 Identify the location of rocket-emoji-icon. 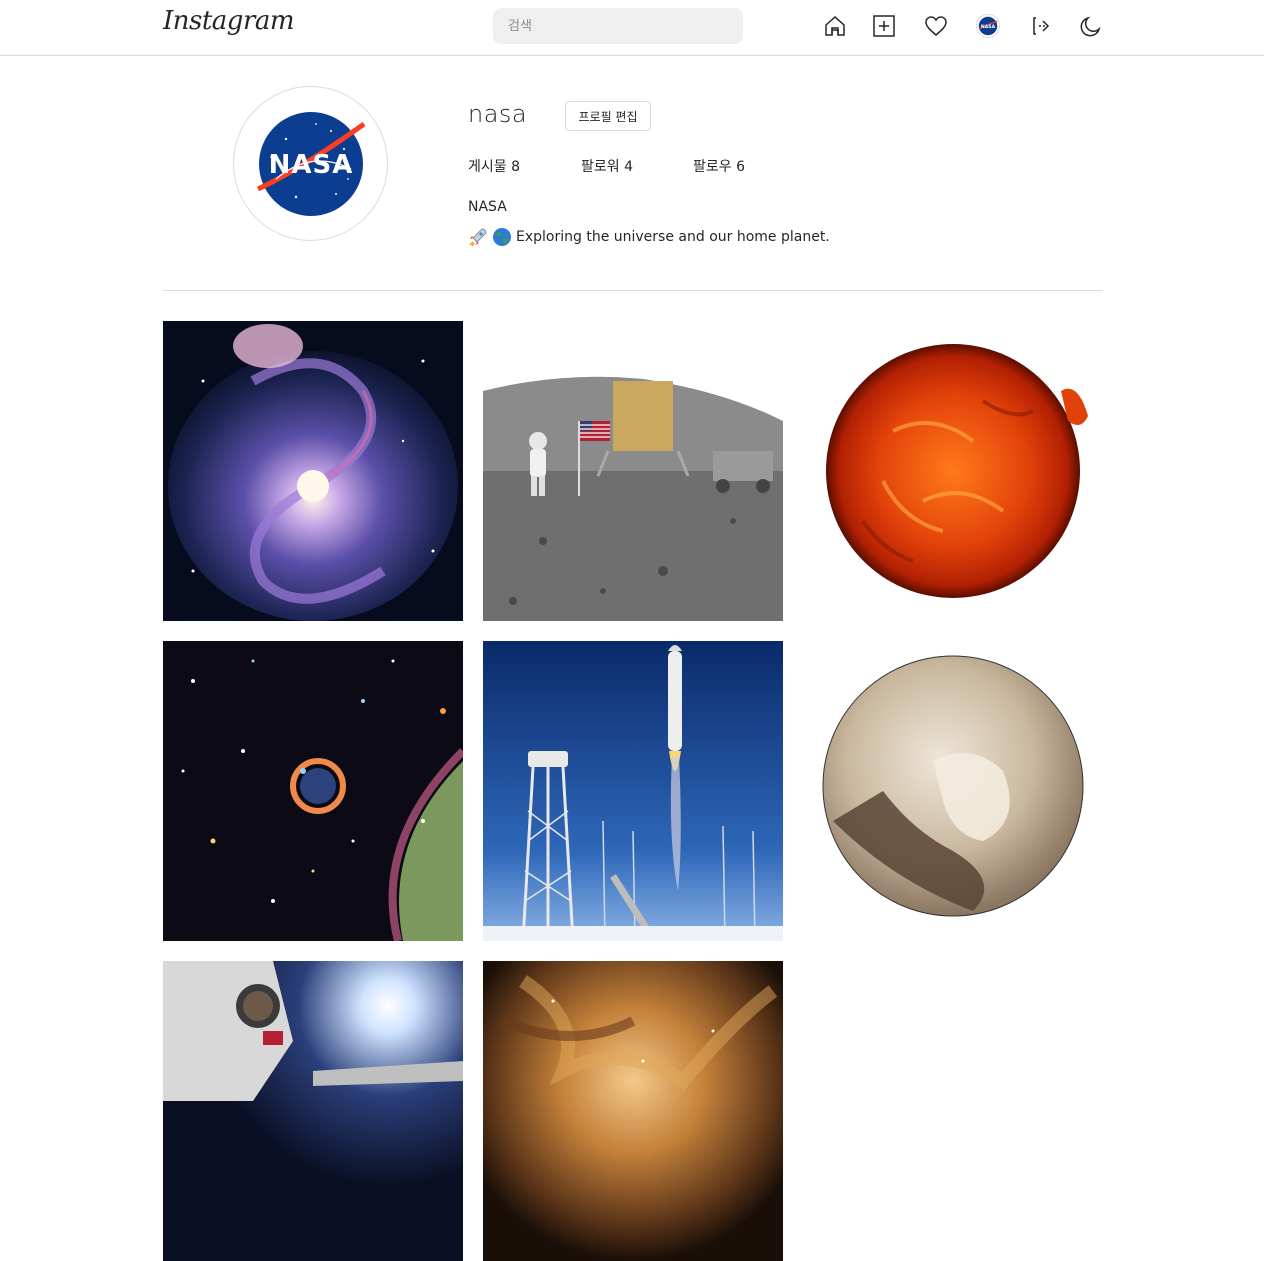
(478, 237).